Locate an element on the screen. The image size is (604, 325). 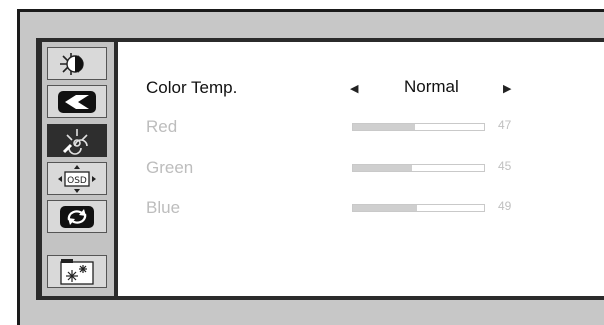
misc-settings-icon is located at coordinates (77, 271).